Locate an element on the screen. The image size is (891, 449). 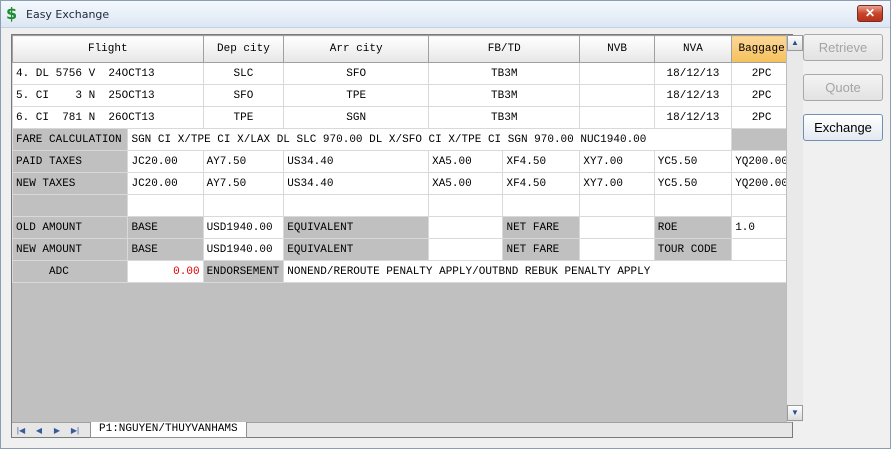
new-net-fare-value is located at coordinates (617, 249).